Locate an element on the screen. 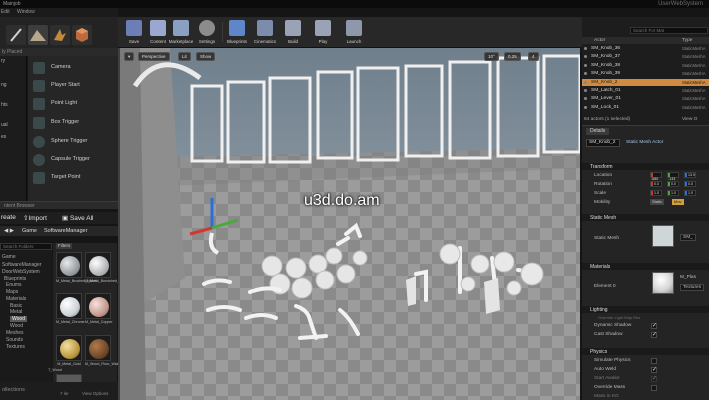  import-button: ⇧Import is located at coordinates (35, 218).